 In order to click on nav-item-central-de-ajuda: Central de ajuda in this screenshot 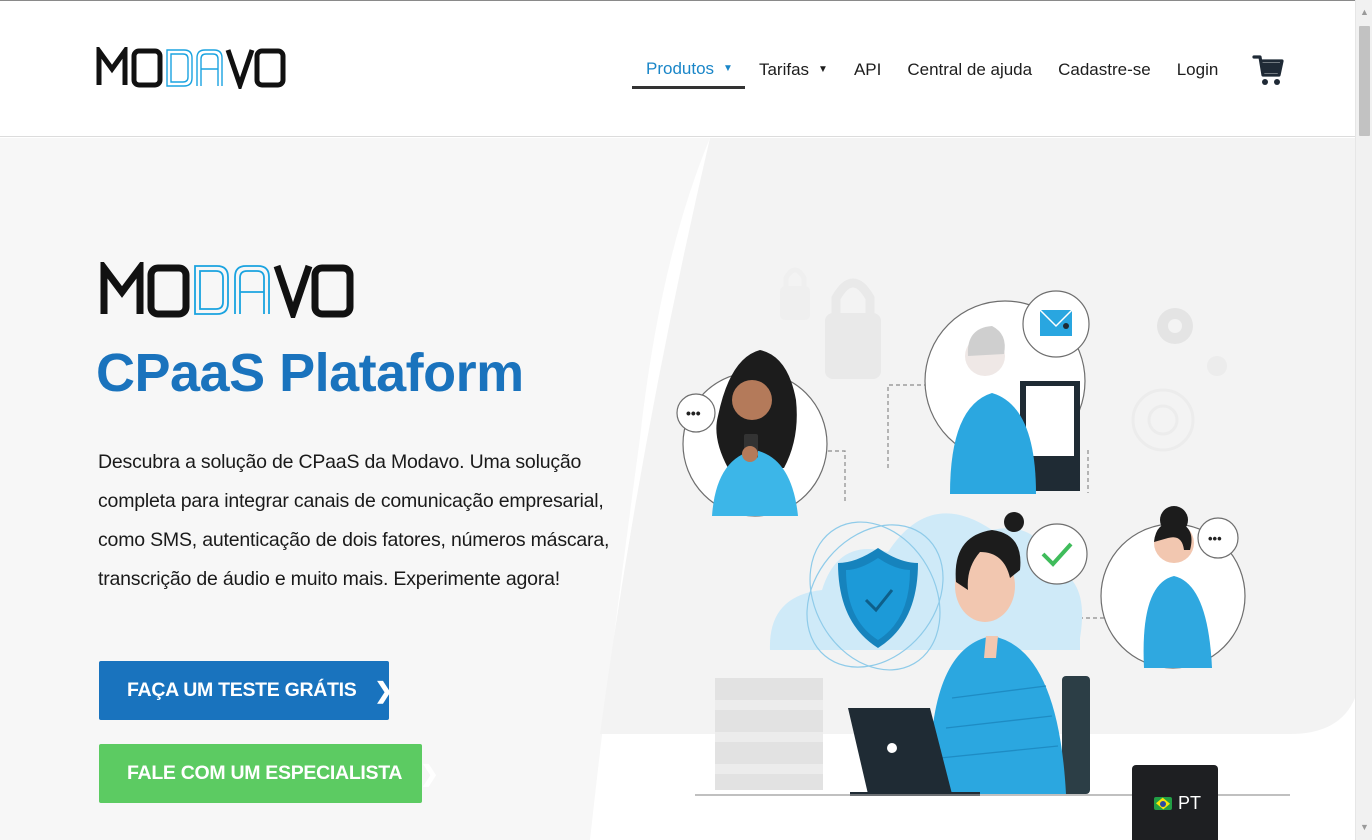, I will do `click(969, 70)`.